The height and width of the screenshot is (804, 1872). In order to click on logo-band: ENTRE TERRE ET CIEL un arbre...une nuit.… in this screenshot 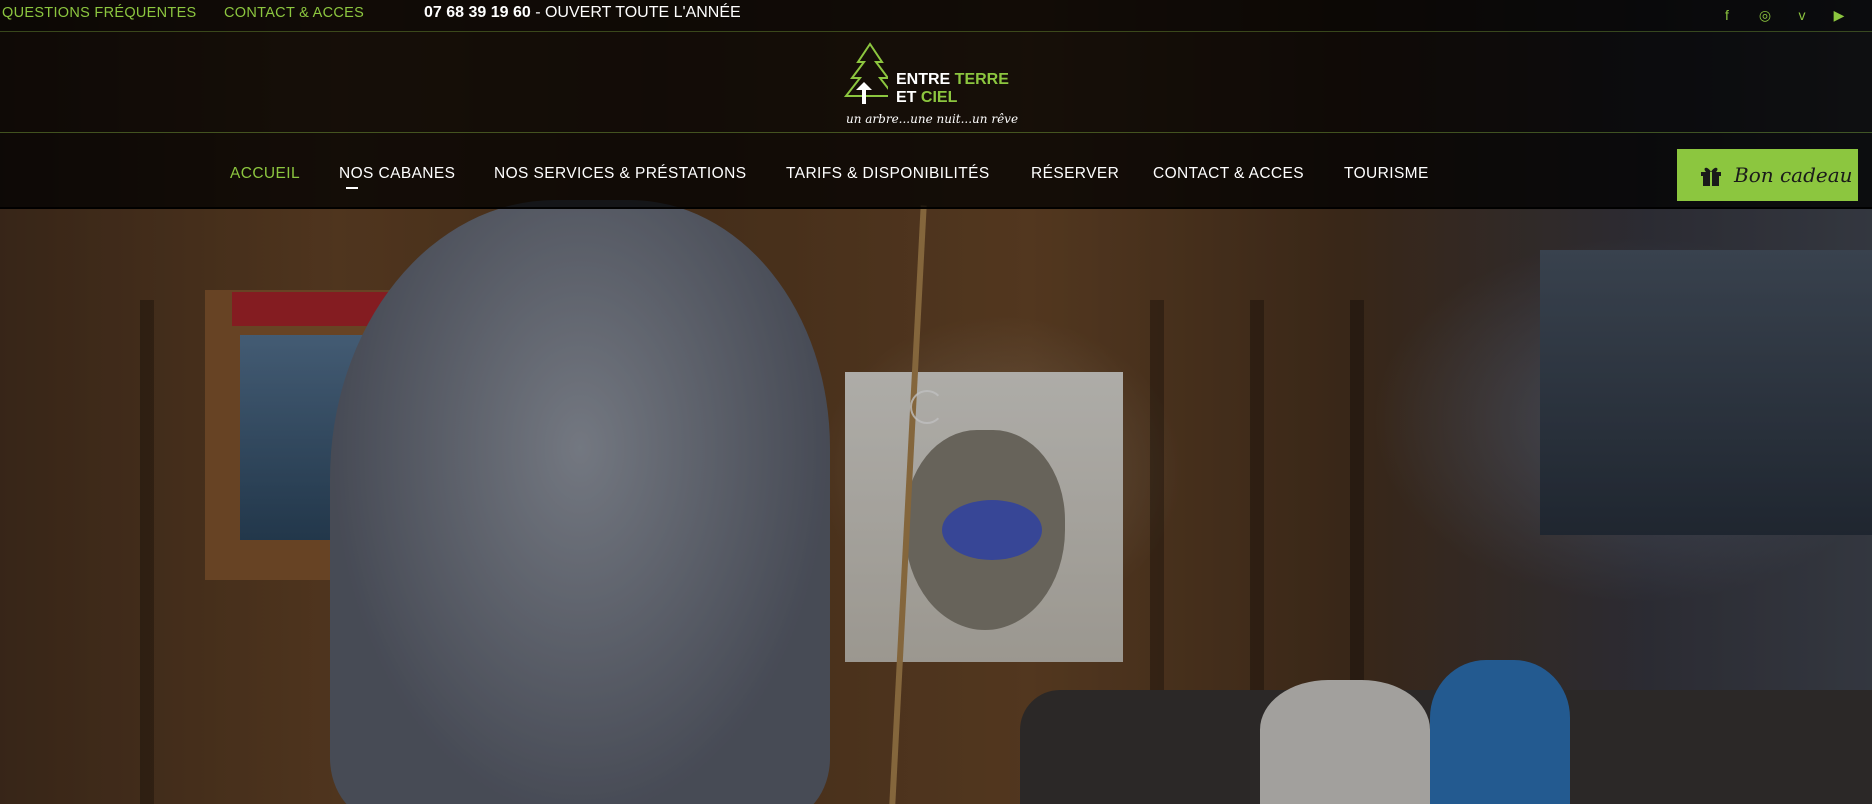, I will do `click(936, 82)`.